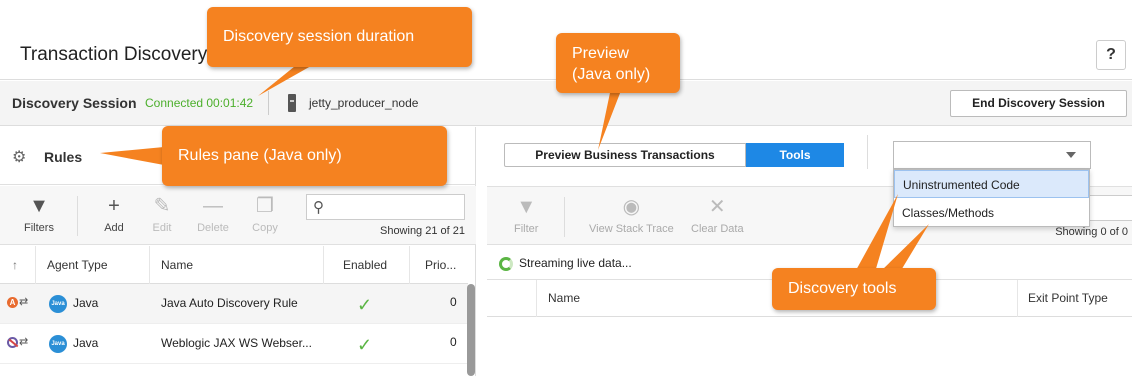  I want to click on tools-callout-pointer-b, so click(904, 248).